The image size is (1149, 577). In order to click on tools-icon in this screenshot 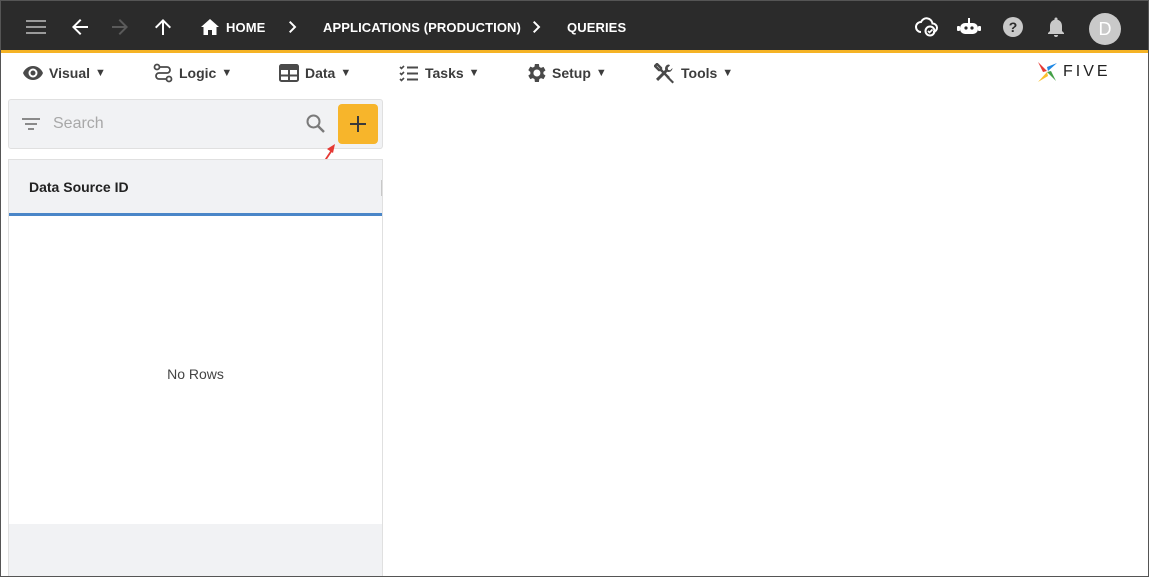, I will do `click(664, 72)`.